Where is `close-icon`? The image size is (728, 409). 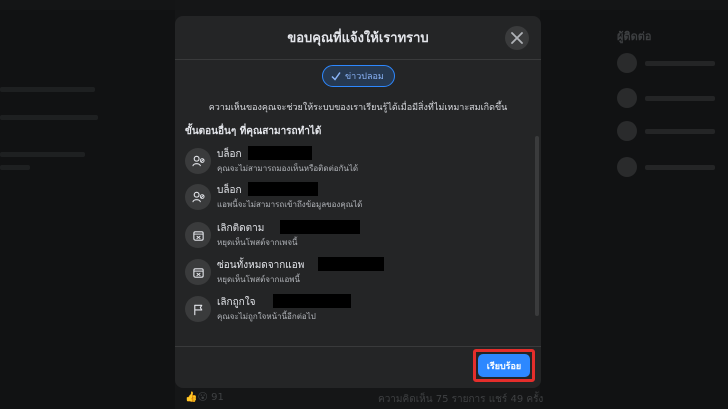
close-icon is located at coordinates (517, 38).